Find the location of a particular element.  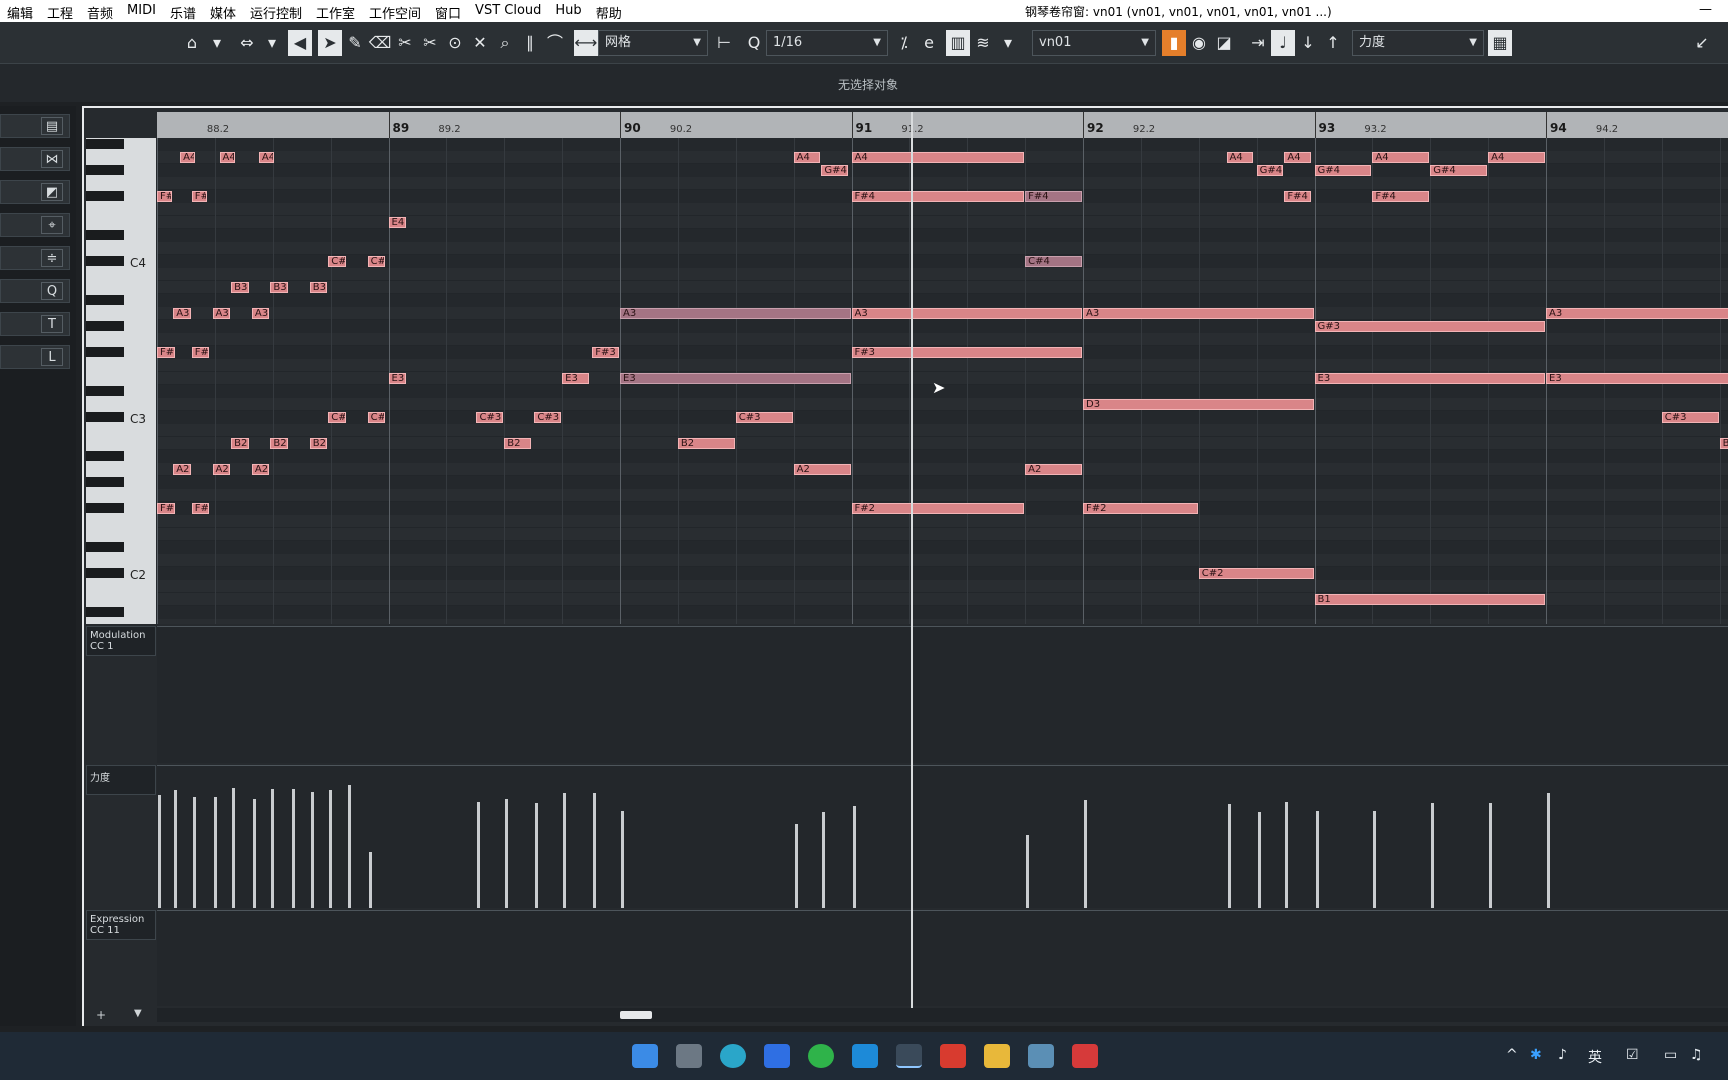

inspector-row: ⋈ is located at coordinates (35, 159).